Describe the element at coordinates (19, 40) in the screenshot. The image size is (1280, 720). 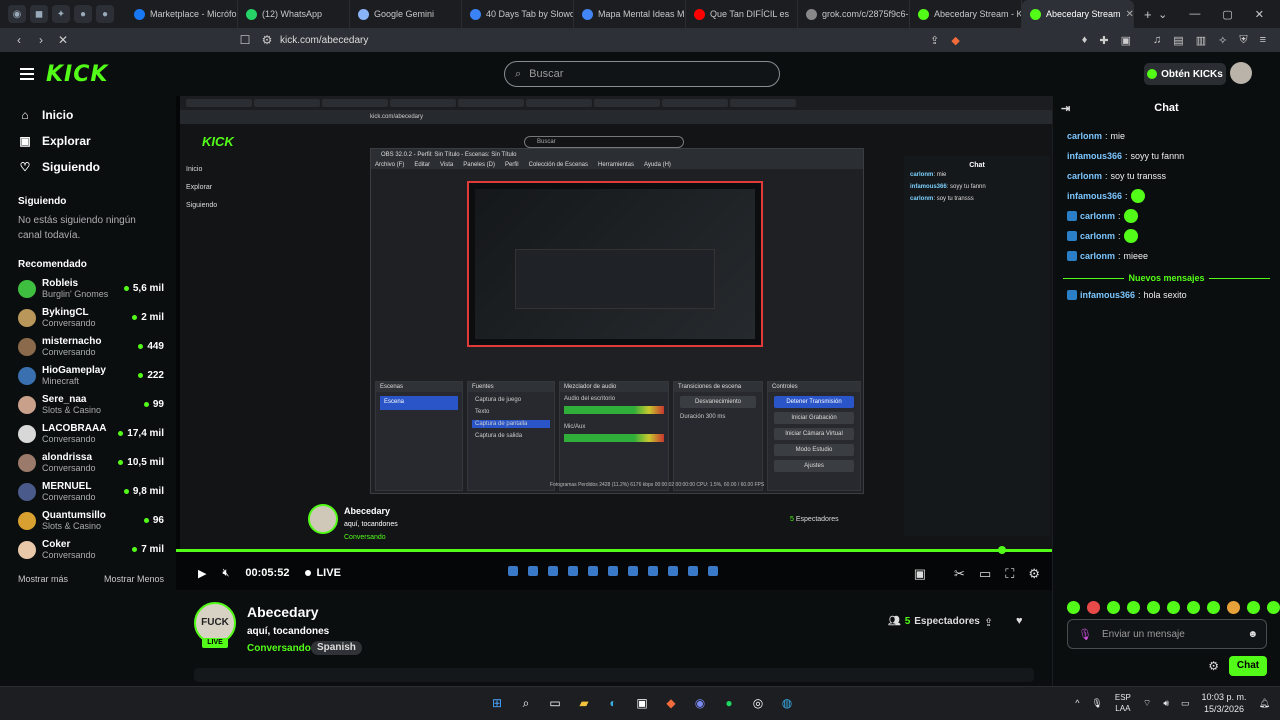
I see `back-icon: ‹` at that location.